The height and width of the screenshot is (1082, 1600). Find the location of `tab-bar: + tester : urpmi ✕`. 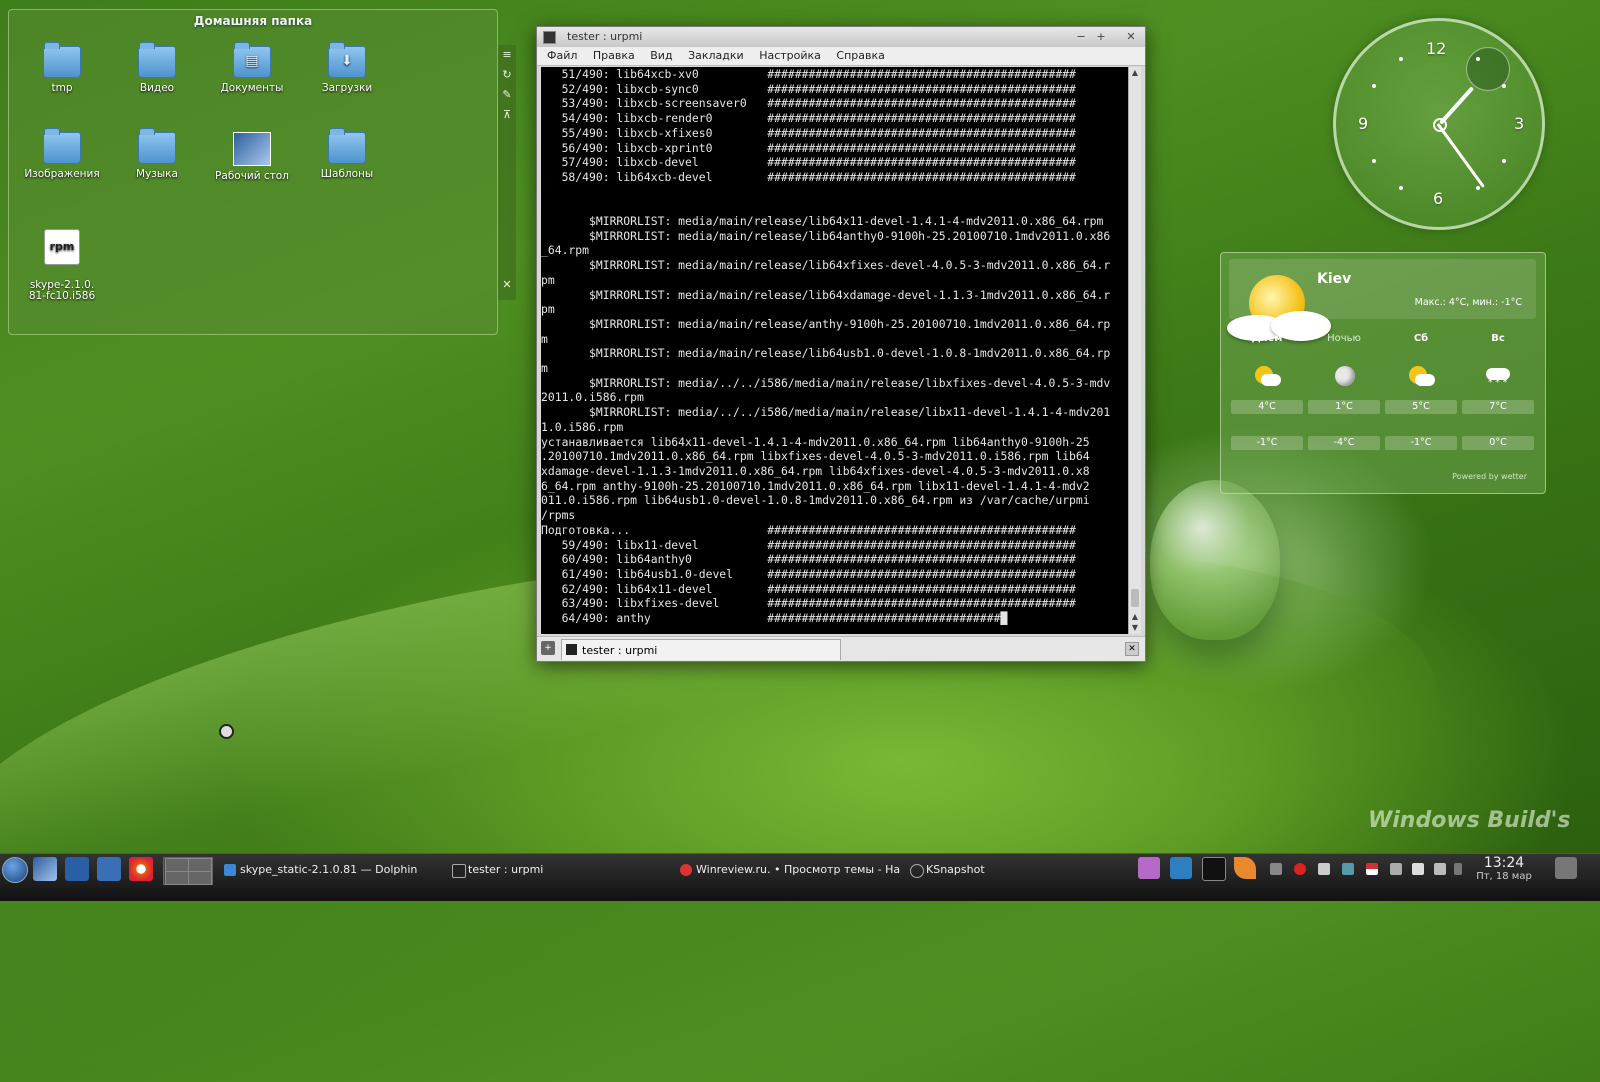

tab-bar: + tester : urpmi ✕ is located at coordinates (841, 648).